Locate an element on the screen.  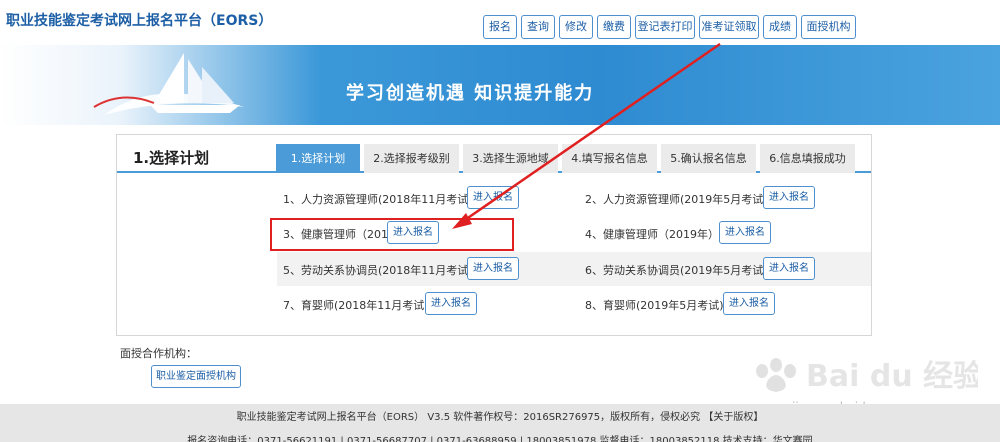
plan-item-label: 8、育婴师(2019年5月考试) is located at coordinates (654, 305).